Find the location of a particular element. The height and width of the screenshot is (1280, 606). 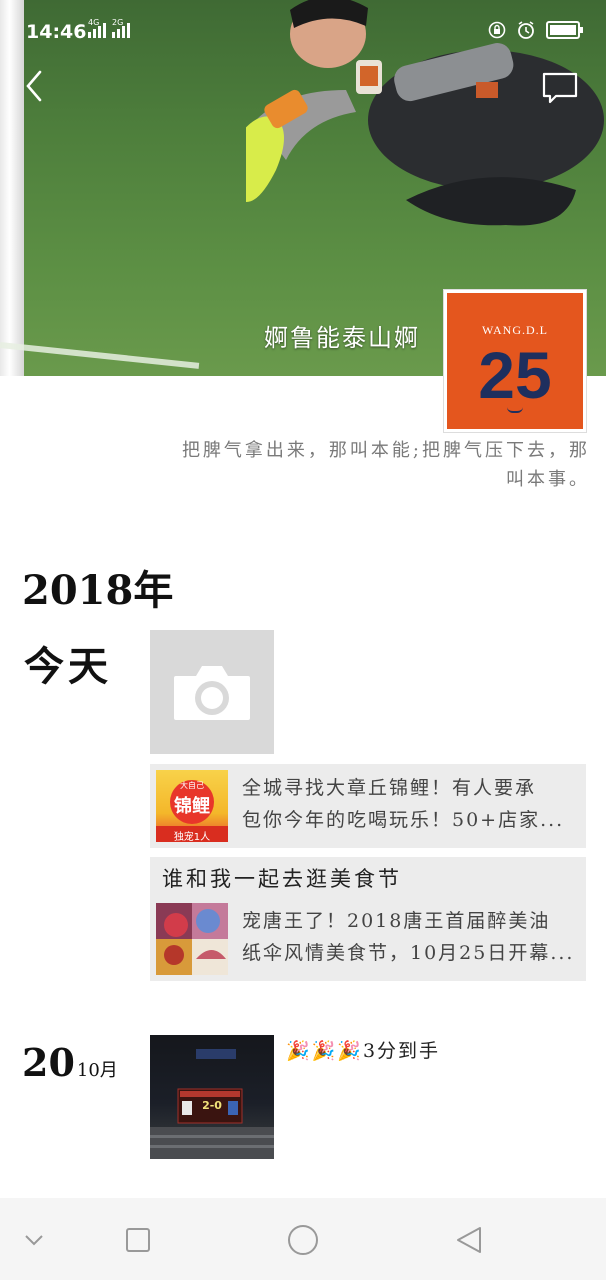

avatar-brand-text: WANG.D.L is located at coordinates (515, 330).